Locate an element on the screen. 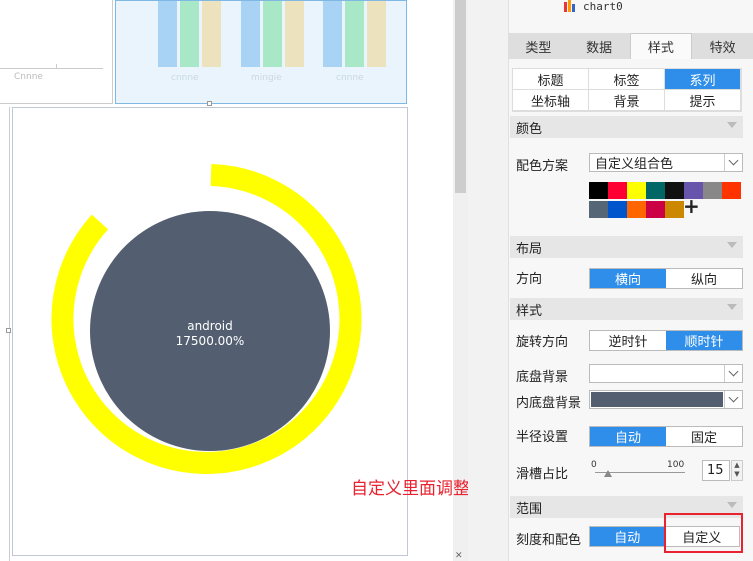 The image size is (753, 561). color-scheme-label: 配色方案 is located at coordinates (542, 166).